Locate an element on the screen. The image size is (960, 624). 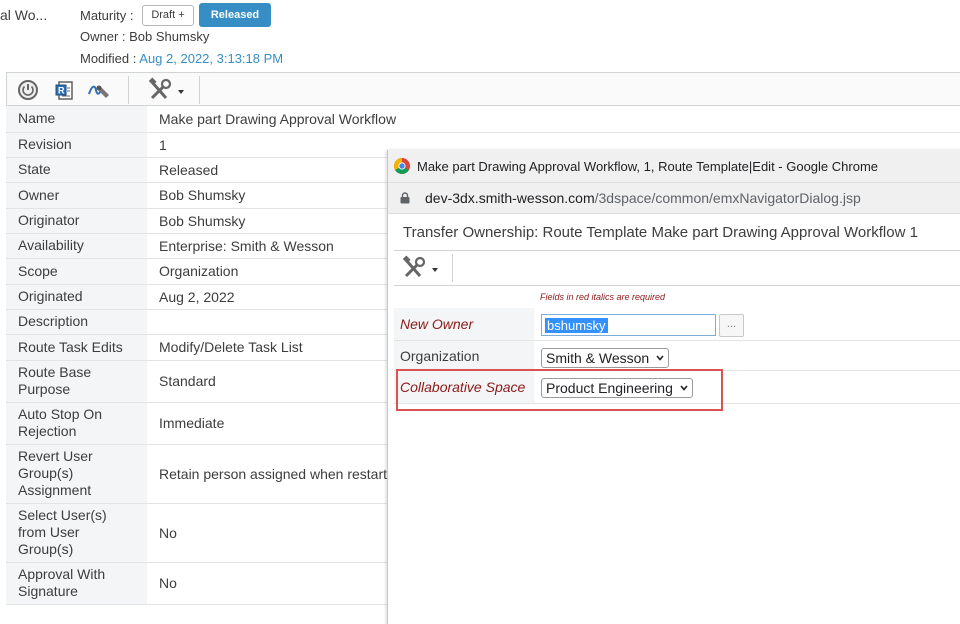
property-label: Route Task Edits is located at coordinates (76, 347).